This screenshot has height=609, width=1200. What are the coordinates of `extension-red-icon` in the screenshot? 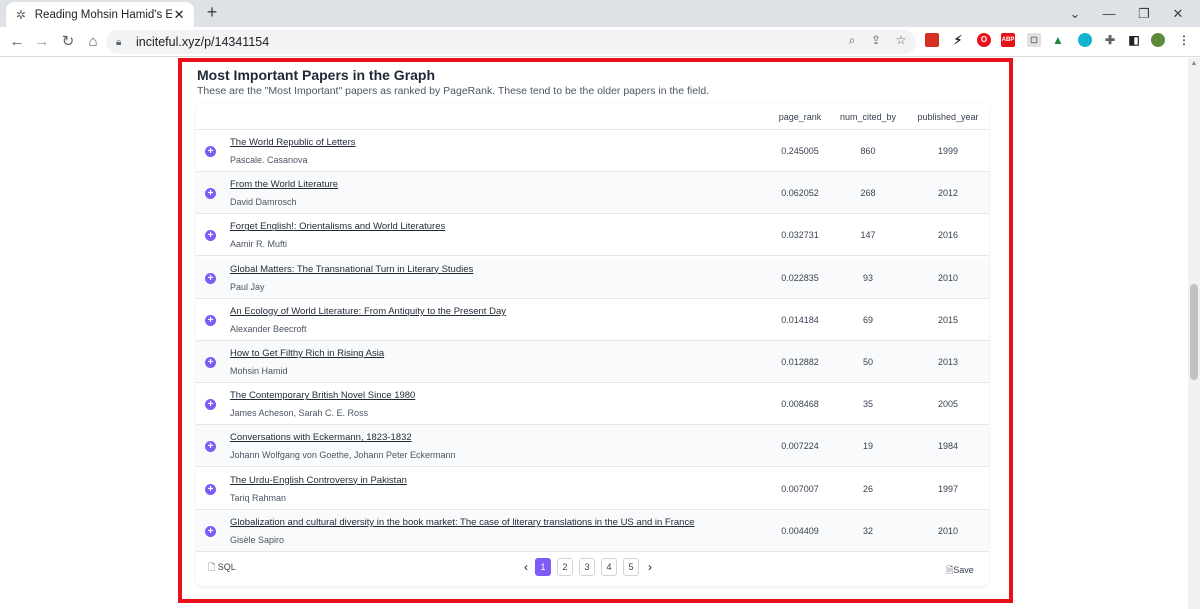 It's located at (932, 40).